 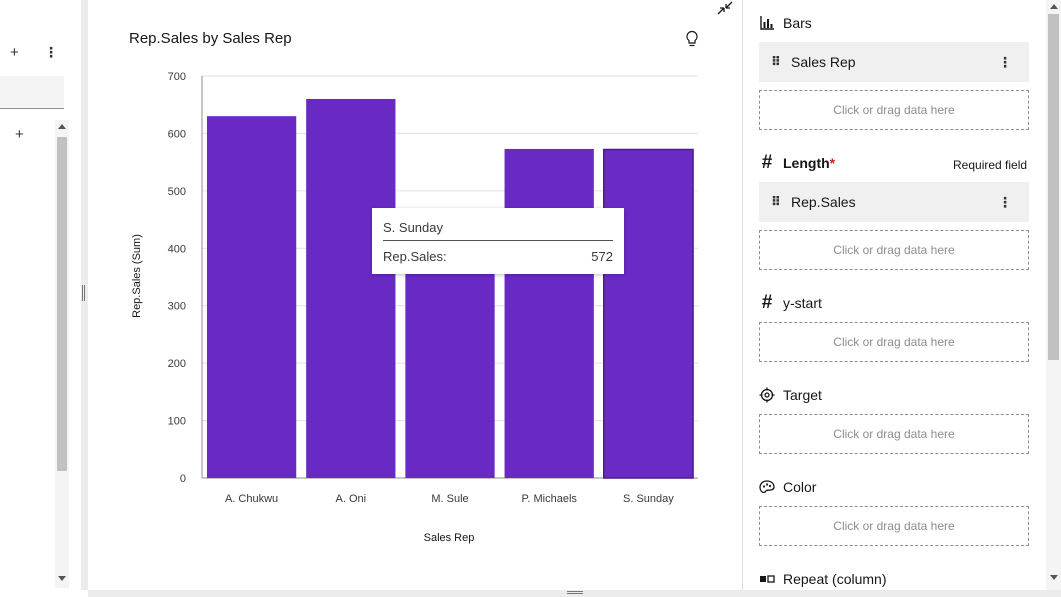 I want to click on y-tick-label: 600, so click(x=177, y=134).